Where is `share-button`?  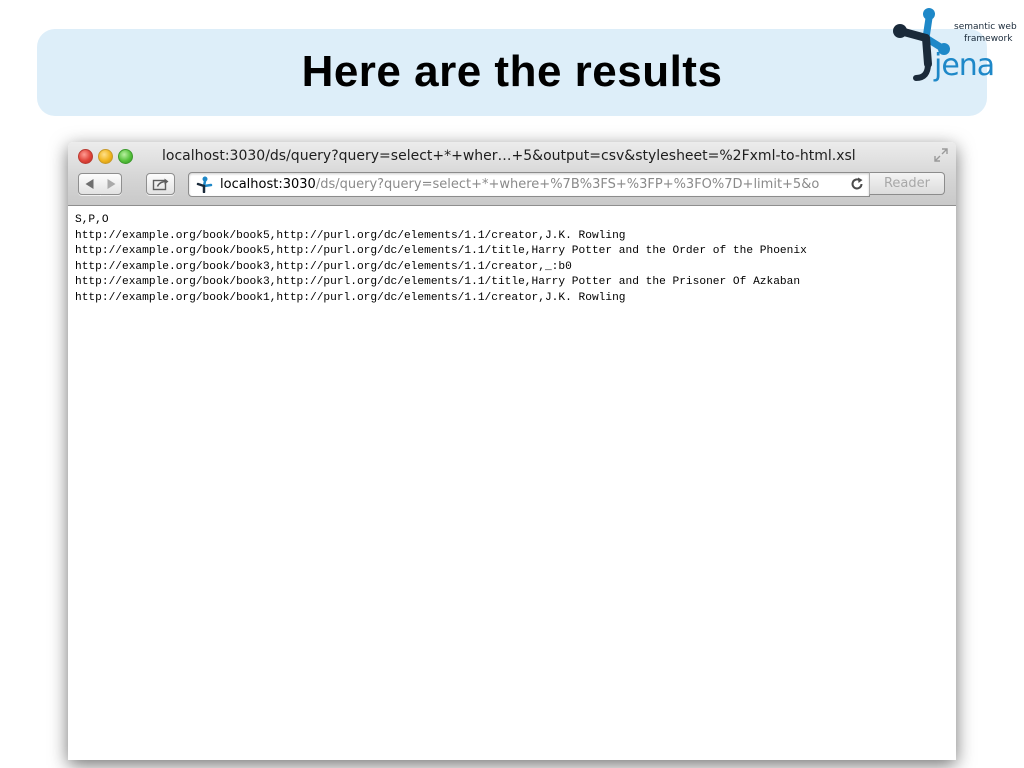 share-button is located at coordinates (160, 184).